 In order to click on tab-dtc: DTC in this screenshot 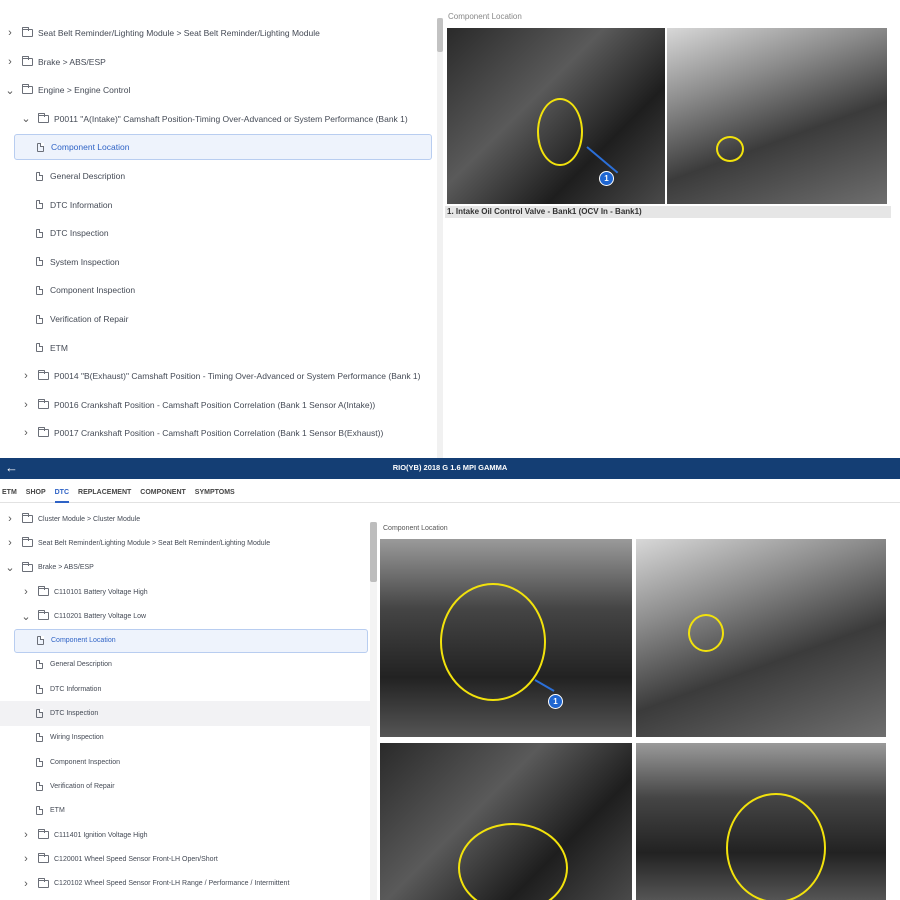, I will do `click(62, 493)`.